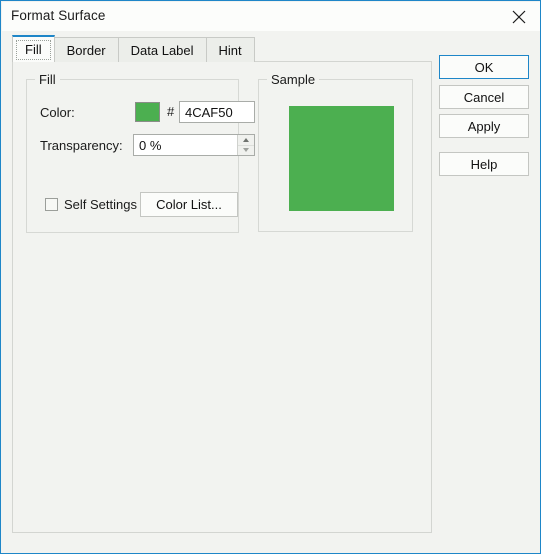 The image size is (541, 554). I want to click on tab-fill-label: Fill, so click(33, 49).